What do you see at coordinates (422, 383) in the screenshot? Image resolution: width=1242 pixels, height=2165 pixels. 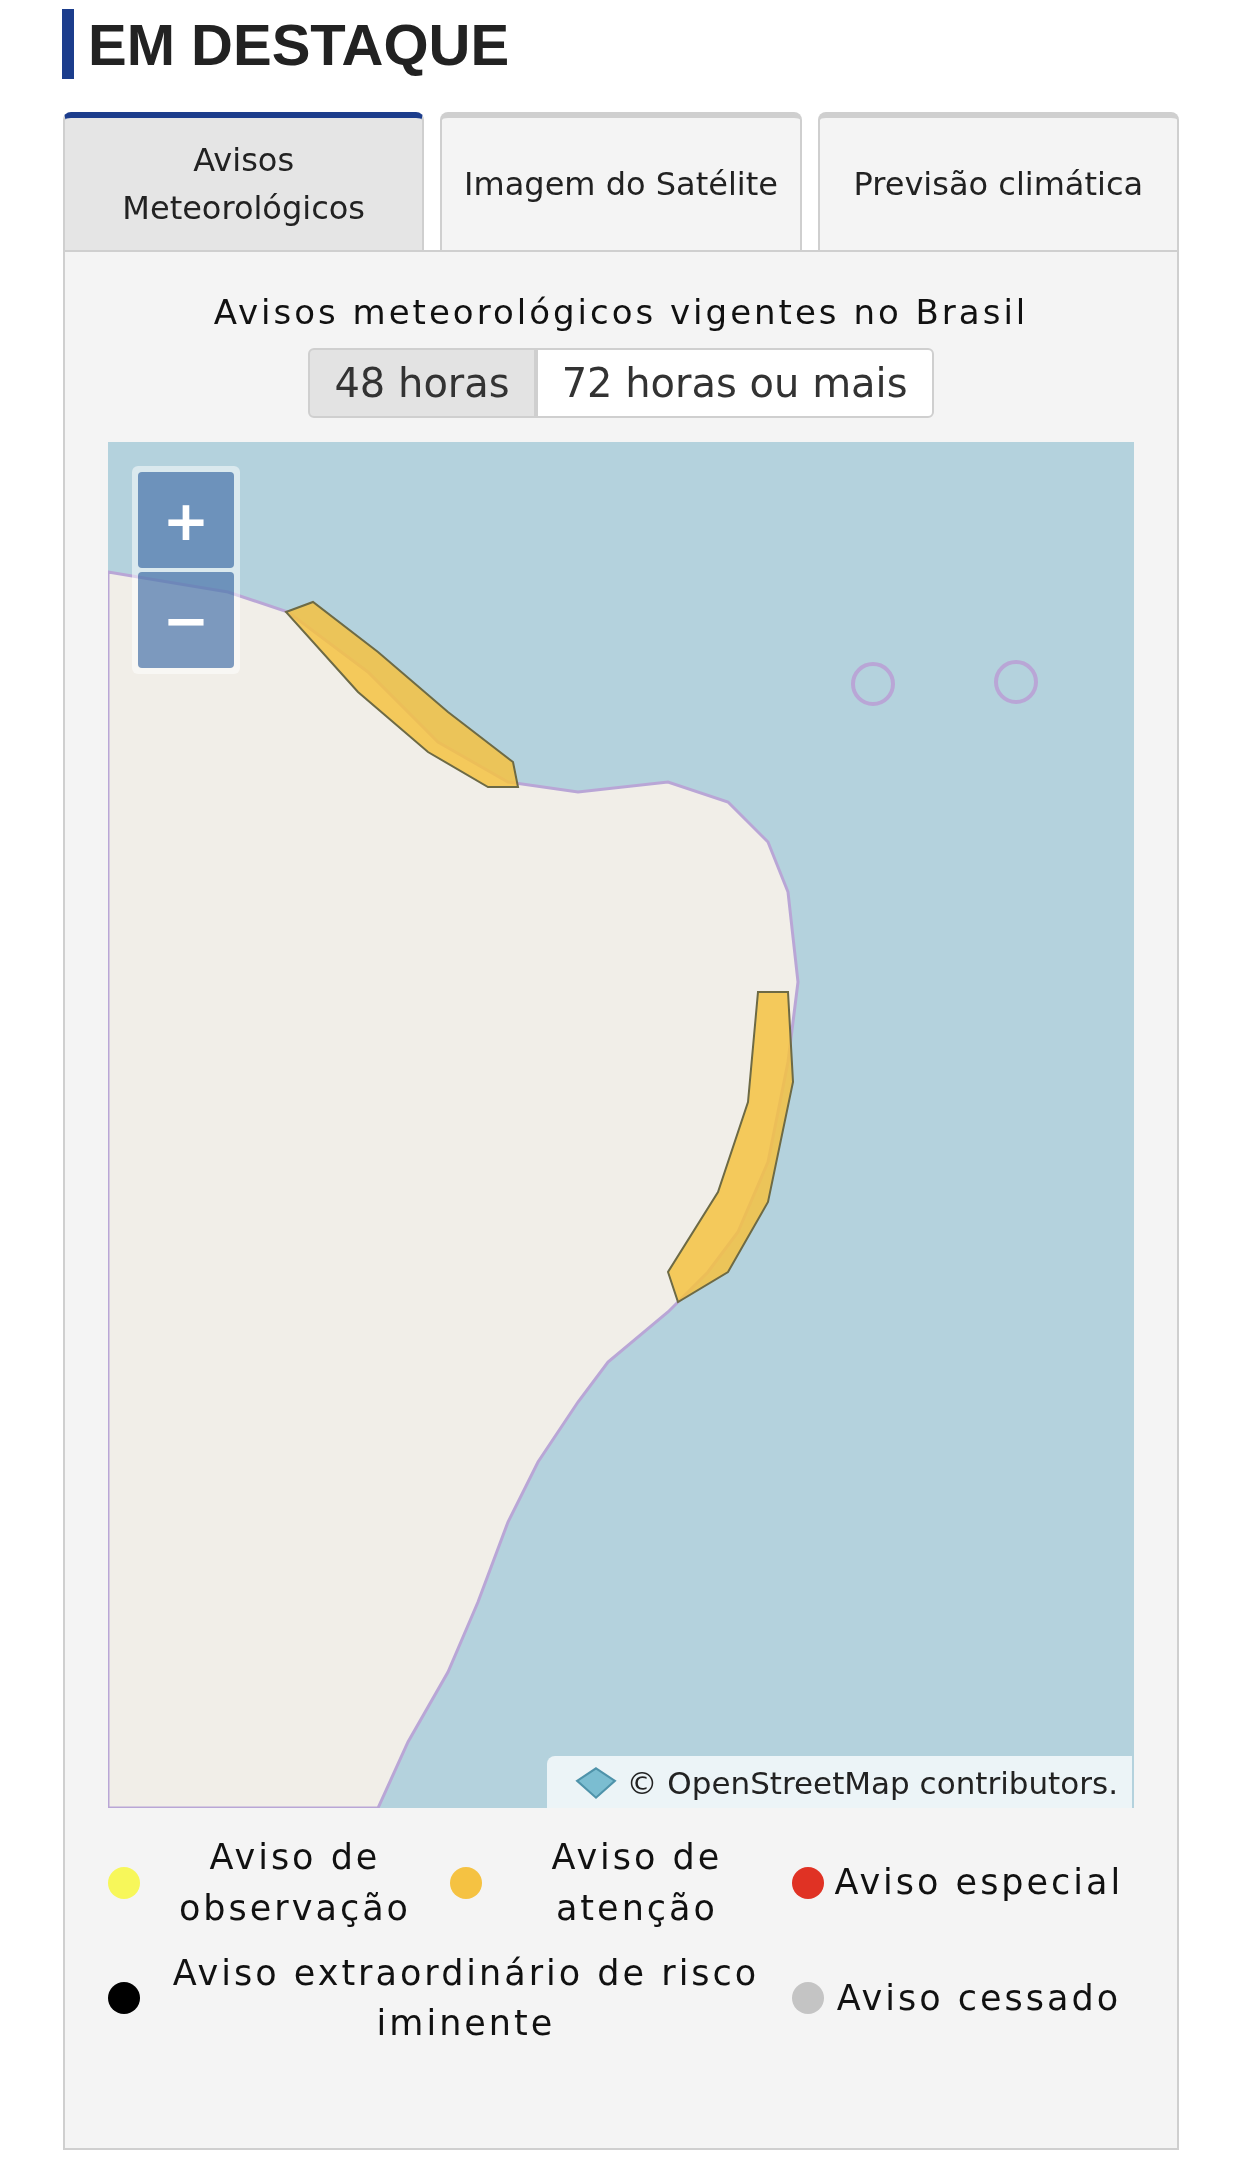 I see `range-toggle: 48 horas` at bounding box center [422, 383].